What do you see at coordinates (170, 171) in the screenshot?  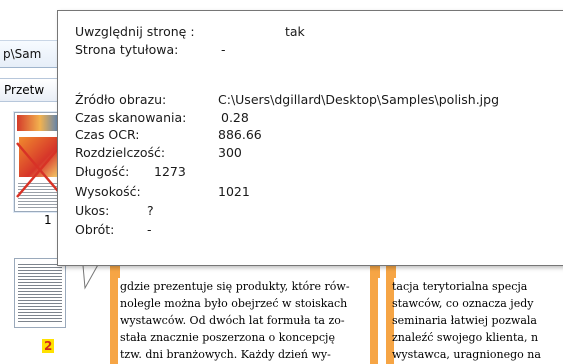 I see `tooltip-value: 1273` at bounding box center [170, 171].